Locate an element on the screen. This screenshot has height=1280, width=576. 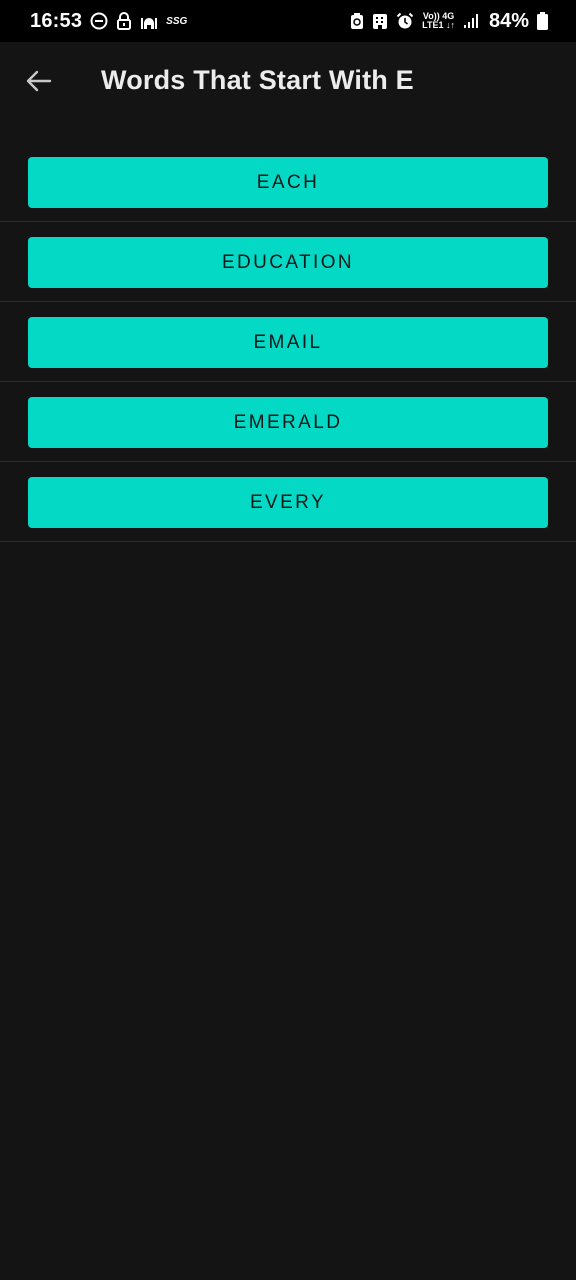
battery-percent: 84% is located at coordinates (508, 20).